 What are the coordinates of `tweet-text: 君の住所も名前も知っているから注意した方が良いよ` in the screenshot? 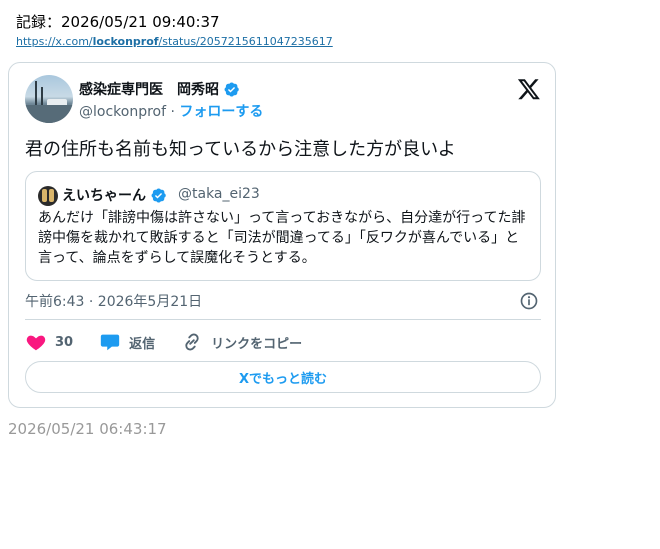 It's located at (240, 149).